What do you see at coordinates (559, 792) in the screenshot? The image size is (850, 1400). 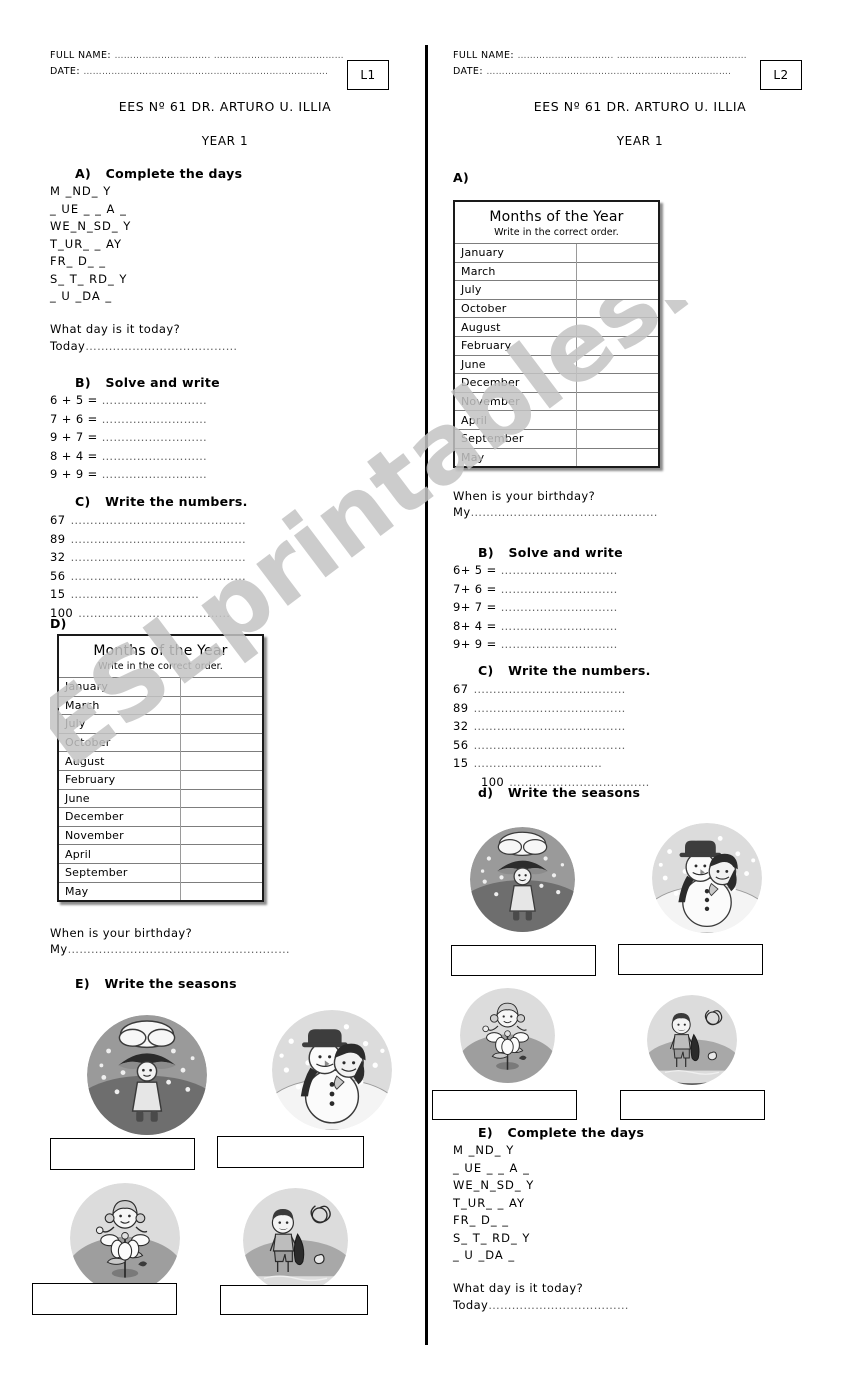 I see `section-d-right: d) Write the seasons` at bounding box center [559, 792].